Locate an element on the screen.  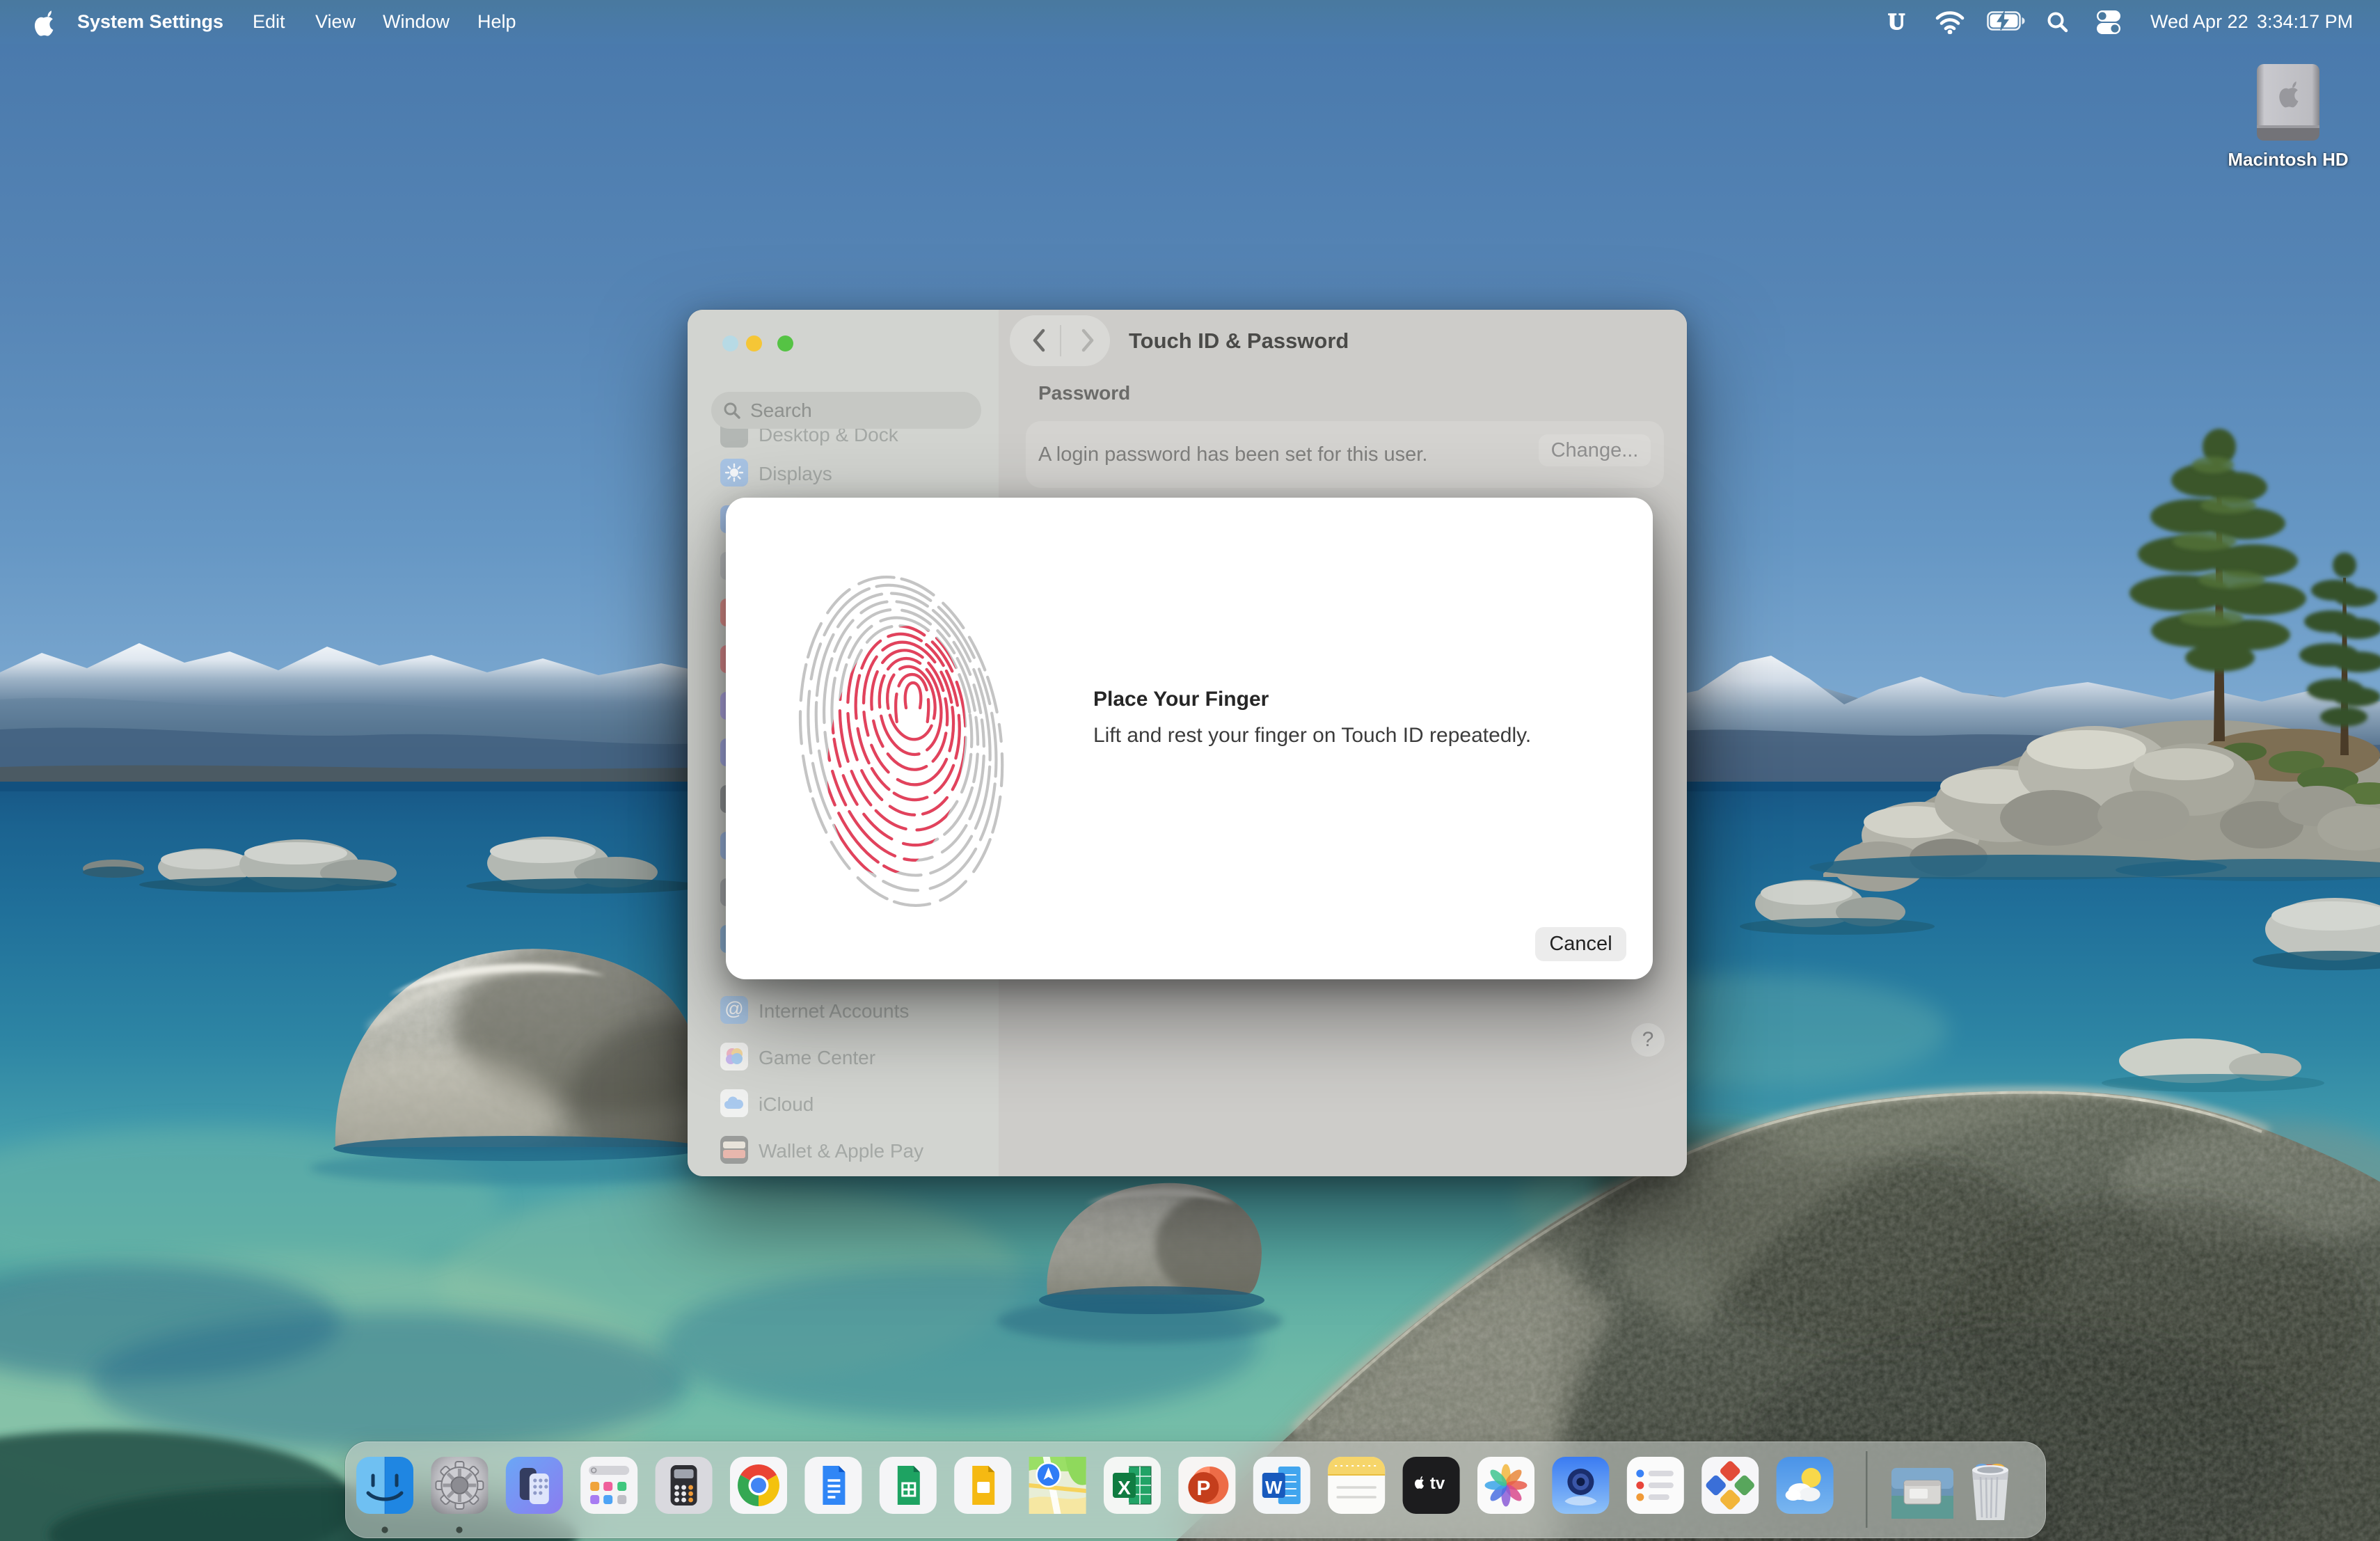
svg-text: W is located at coordinates (1274, 1487).